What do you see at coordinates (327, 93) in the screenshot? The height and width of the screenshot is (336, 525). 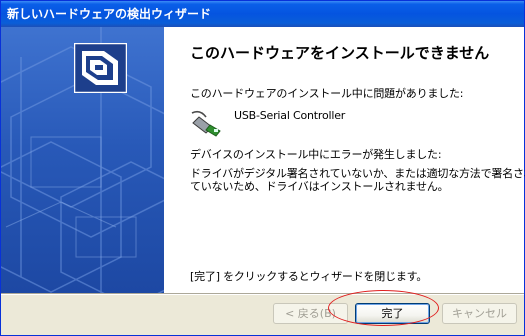 I see `problem-text: このハードウェアのインストール中に問題がありました:` at bounding box center [327, 93].